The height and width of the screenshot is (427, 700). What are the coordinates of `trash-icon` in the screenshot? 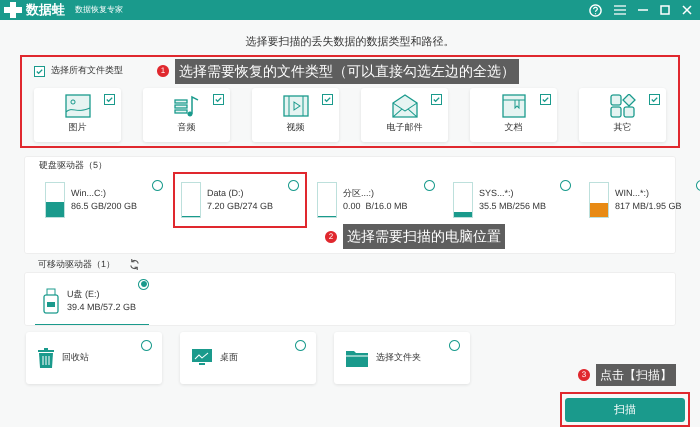 It's located at (46, 358).